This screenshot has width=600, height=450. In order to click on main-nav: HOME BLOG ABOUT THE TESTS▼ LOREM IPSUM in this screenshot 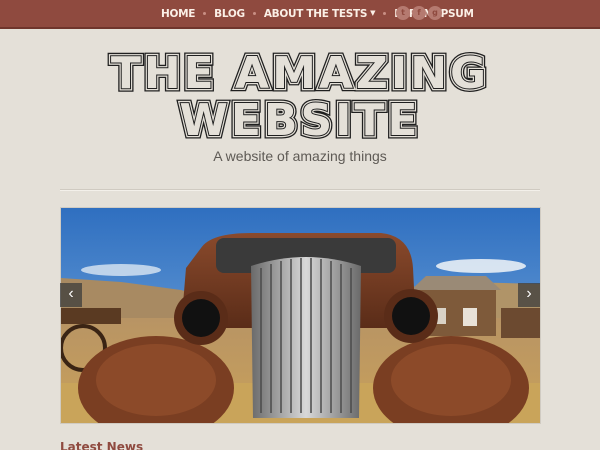, I will do `click(317, 13)`.